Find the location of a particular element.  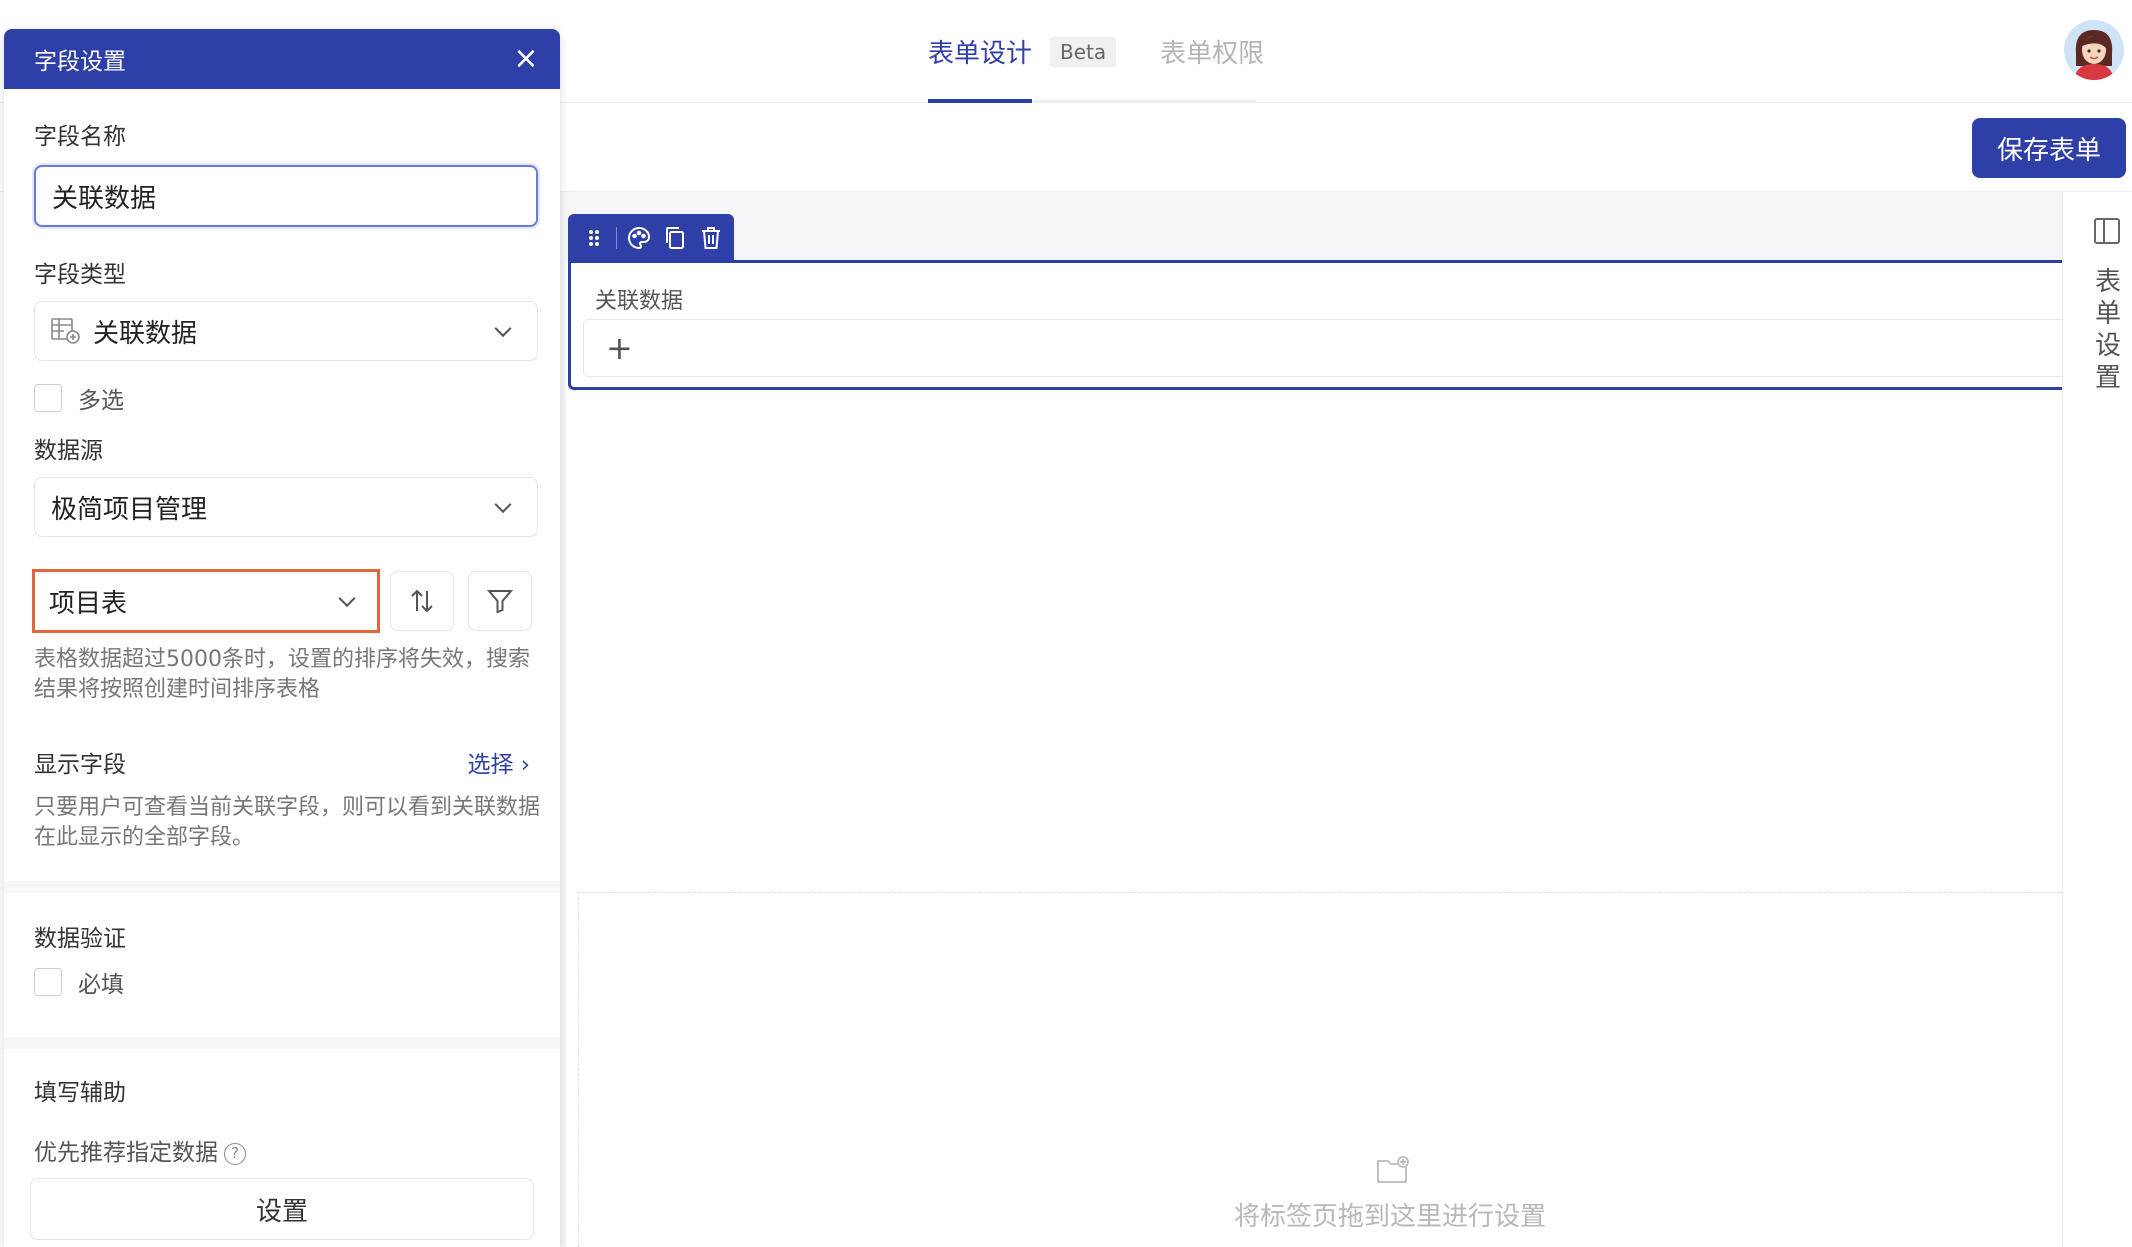

drop-zone-hint: 将标签页拖到这里进行设置 is located at coordinates (1390, 1217).